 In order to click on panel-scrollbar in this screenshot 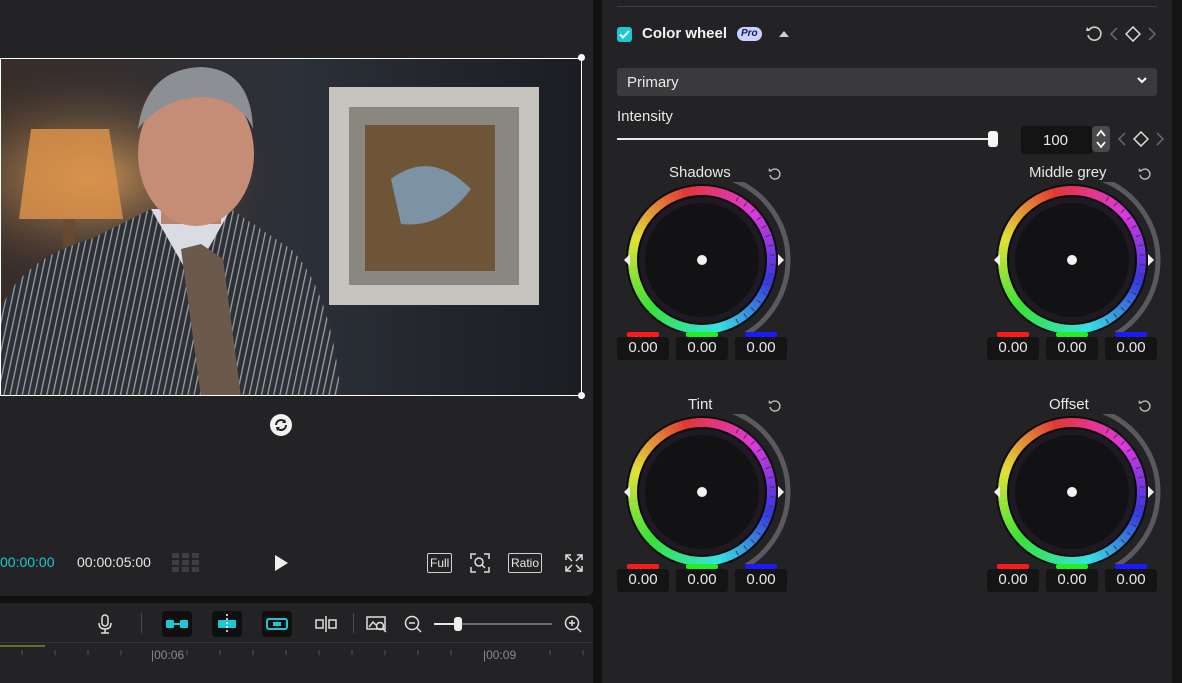, I will do `click(1177, 341)`.